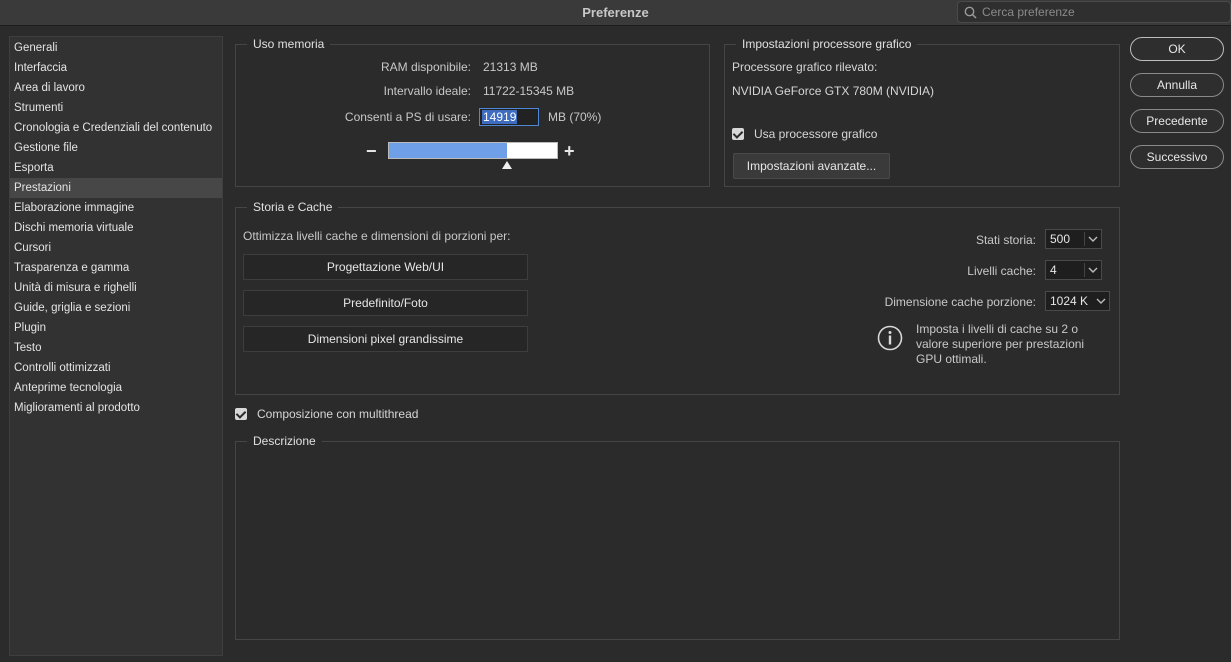  Describe the element at coordinates (827, 44) in the screenshot. I see `gpu-settings-label: Impostazioni processore grafico` at that location.